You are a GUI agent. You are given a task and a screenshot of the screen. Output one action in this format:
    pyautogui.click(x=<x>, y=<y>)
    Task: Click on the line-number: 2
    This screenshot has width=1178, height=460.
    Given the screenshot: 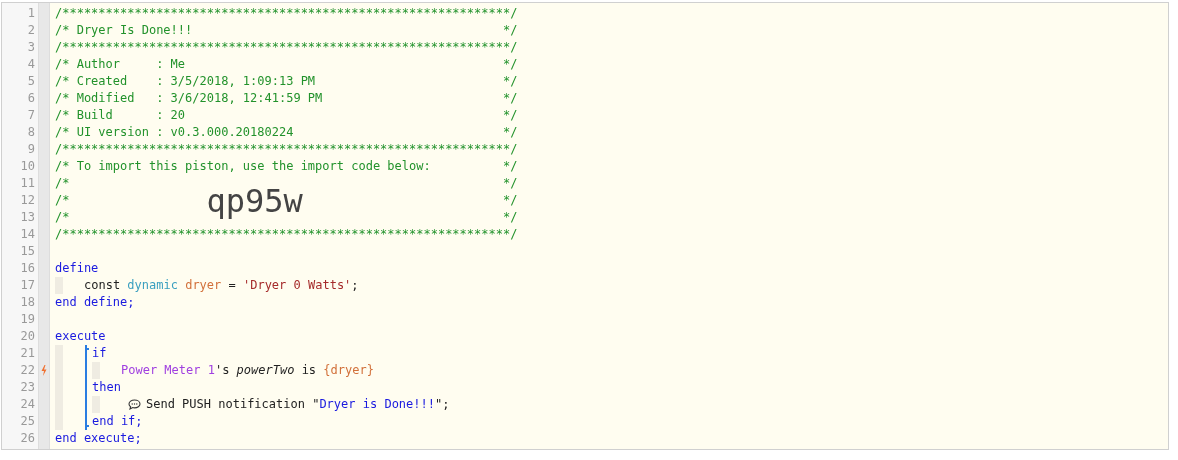 What is the action you would take?
    pyautogui.click(x=31, y=30)
    